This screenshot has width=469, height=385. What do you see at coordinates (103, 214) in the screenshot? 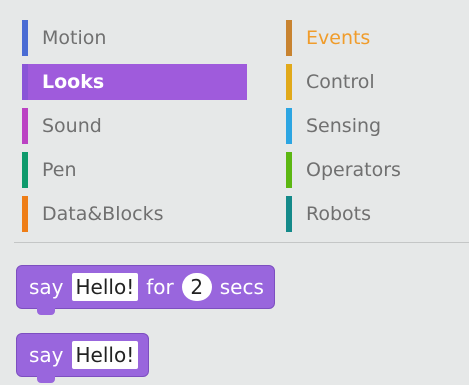
I see `category-label: Data&Blocks` at bounding box center [103, 214].